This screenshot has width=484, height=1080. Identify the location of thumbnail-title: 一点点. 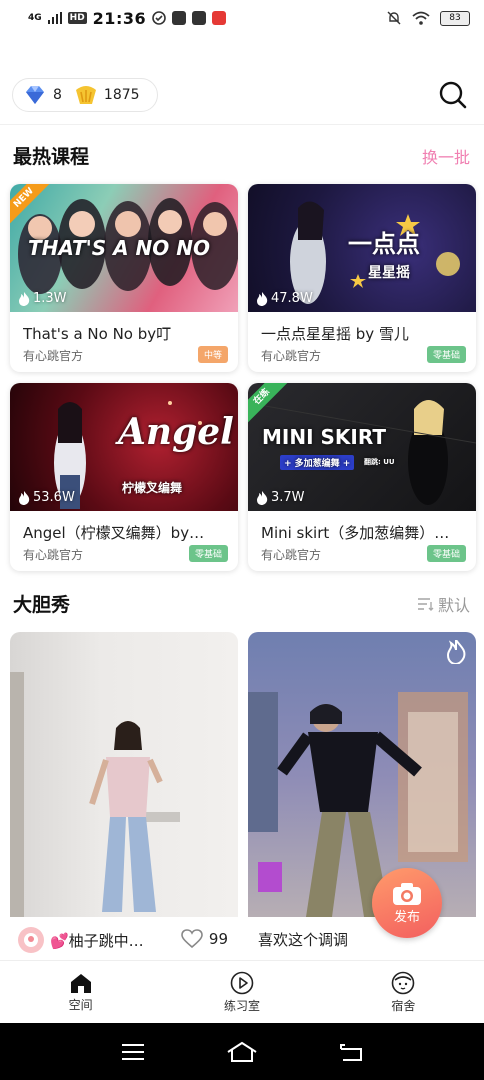
(384, 244).